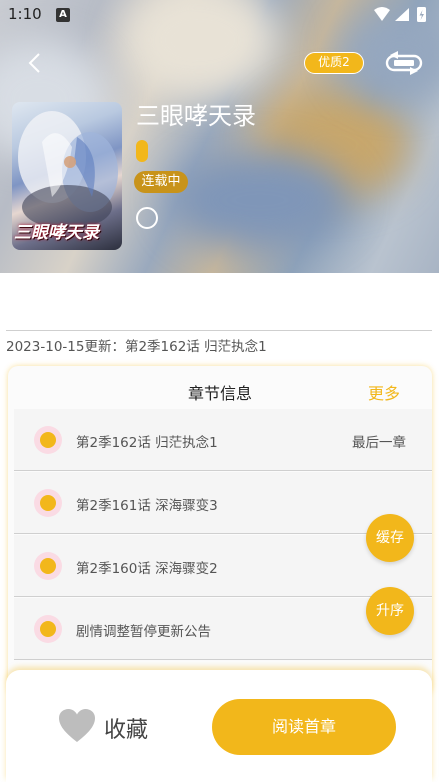 The width and height of the screenshot is (439, 782). Describe the element at coordinates (147, 218) in the screenshot. I see `circle-outline-icon` at that location.